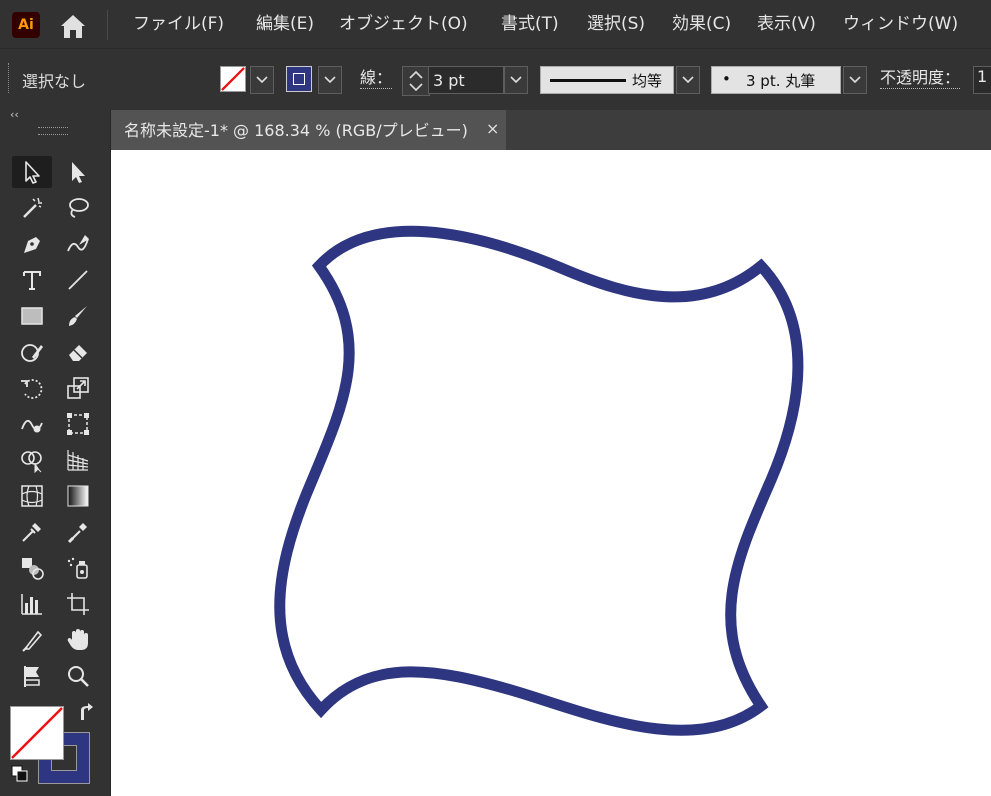 The image size is (991, 796). Describe the element at coordinates (14, 114) in the screenshot. I see `collapse-panel-icon: ‹‹` at that location.